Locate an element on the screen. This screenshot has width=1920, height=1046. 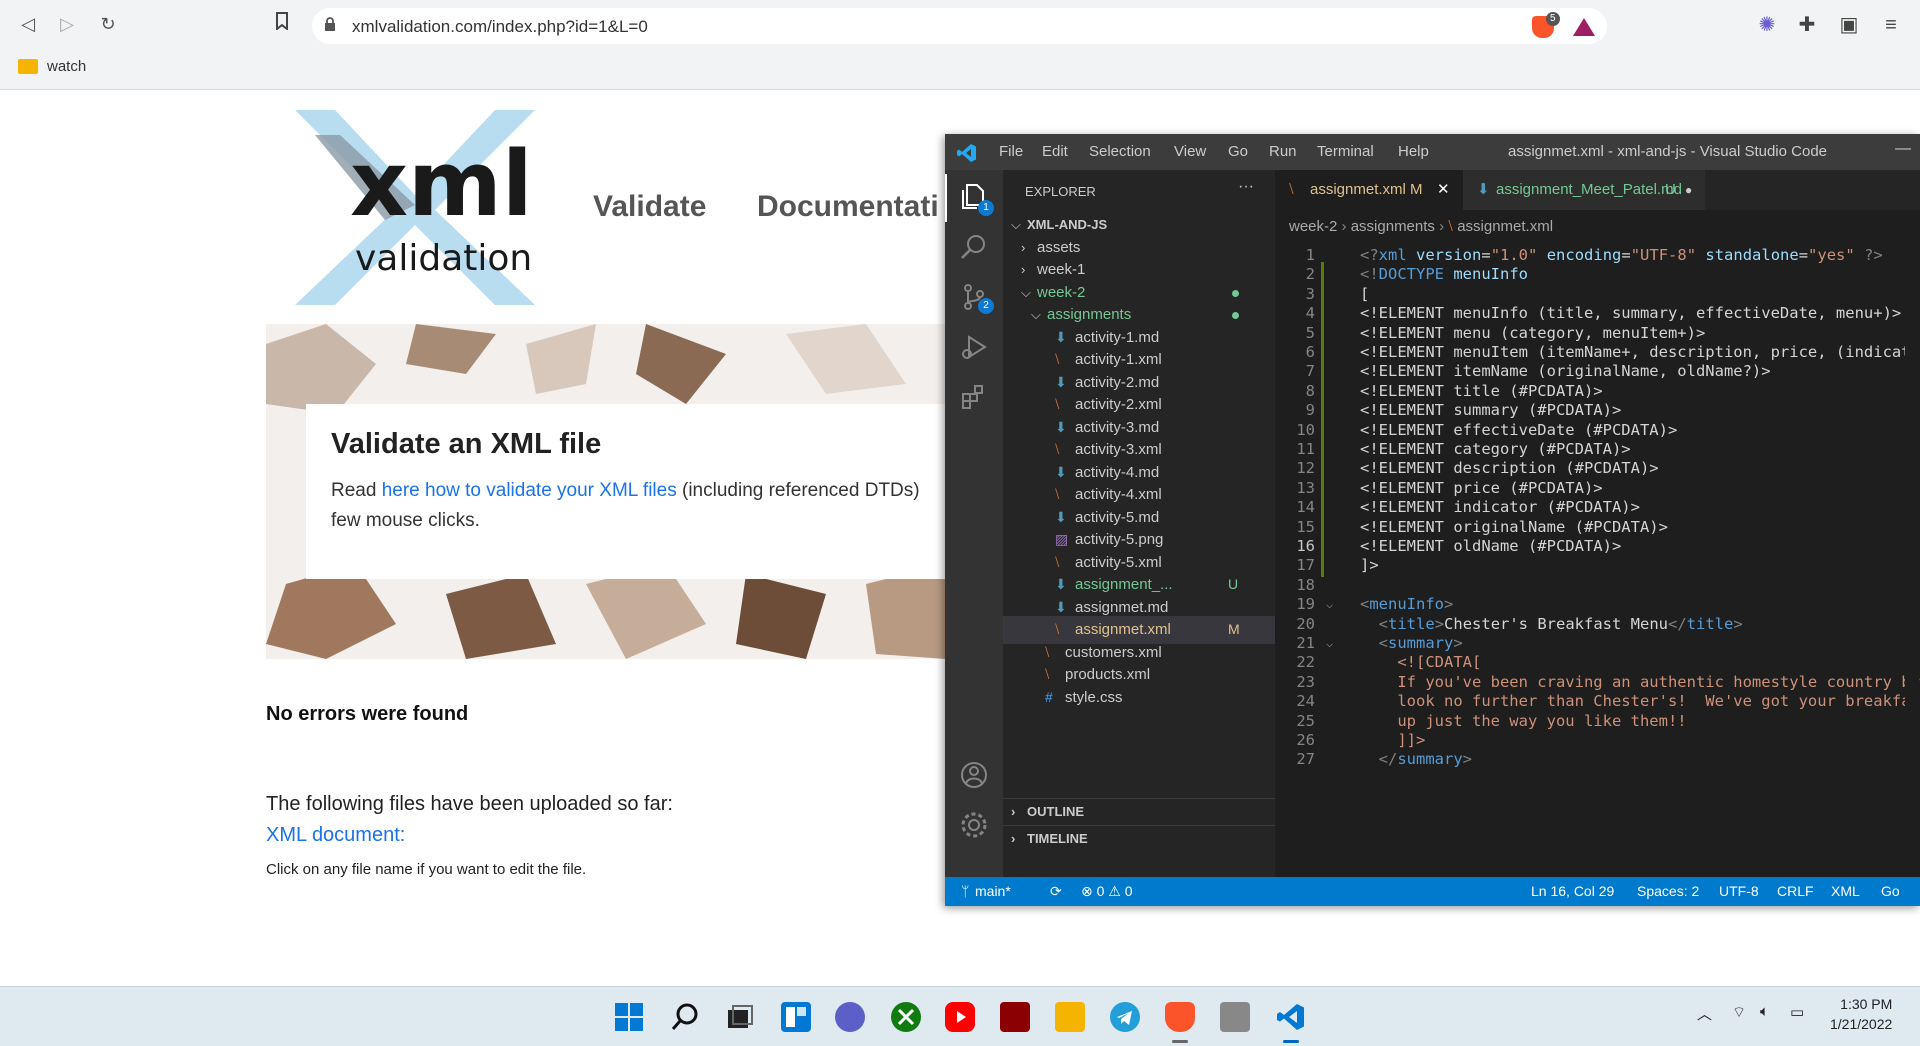
breadcrumb: week-2 › assignments › ⧵ assignmet.xml is located at coordinates (1421, 226).